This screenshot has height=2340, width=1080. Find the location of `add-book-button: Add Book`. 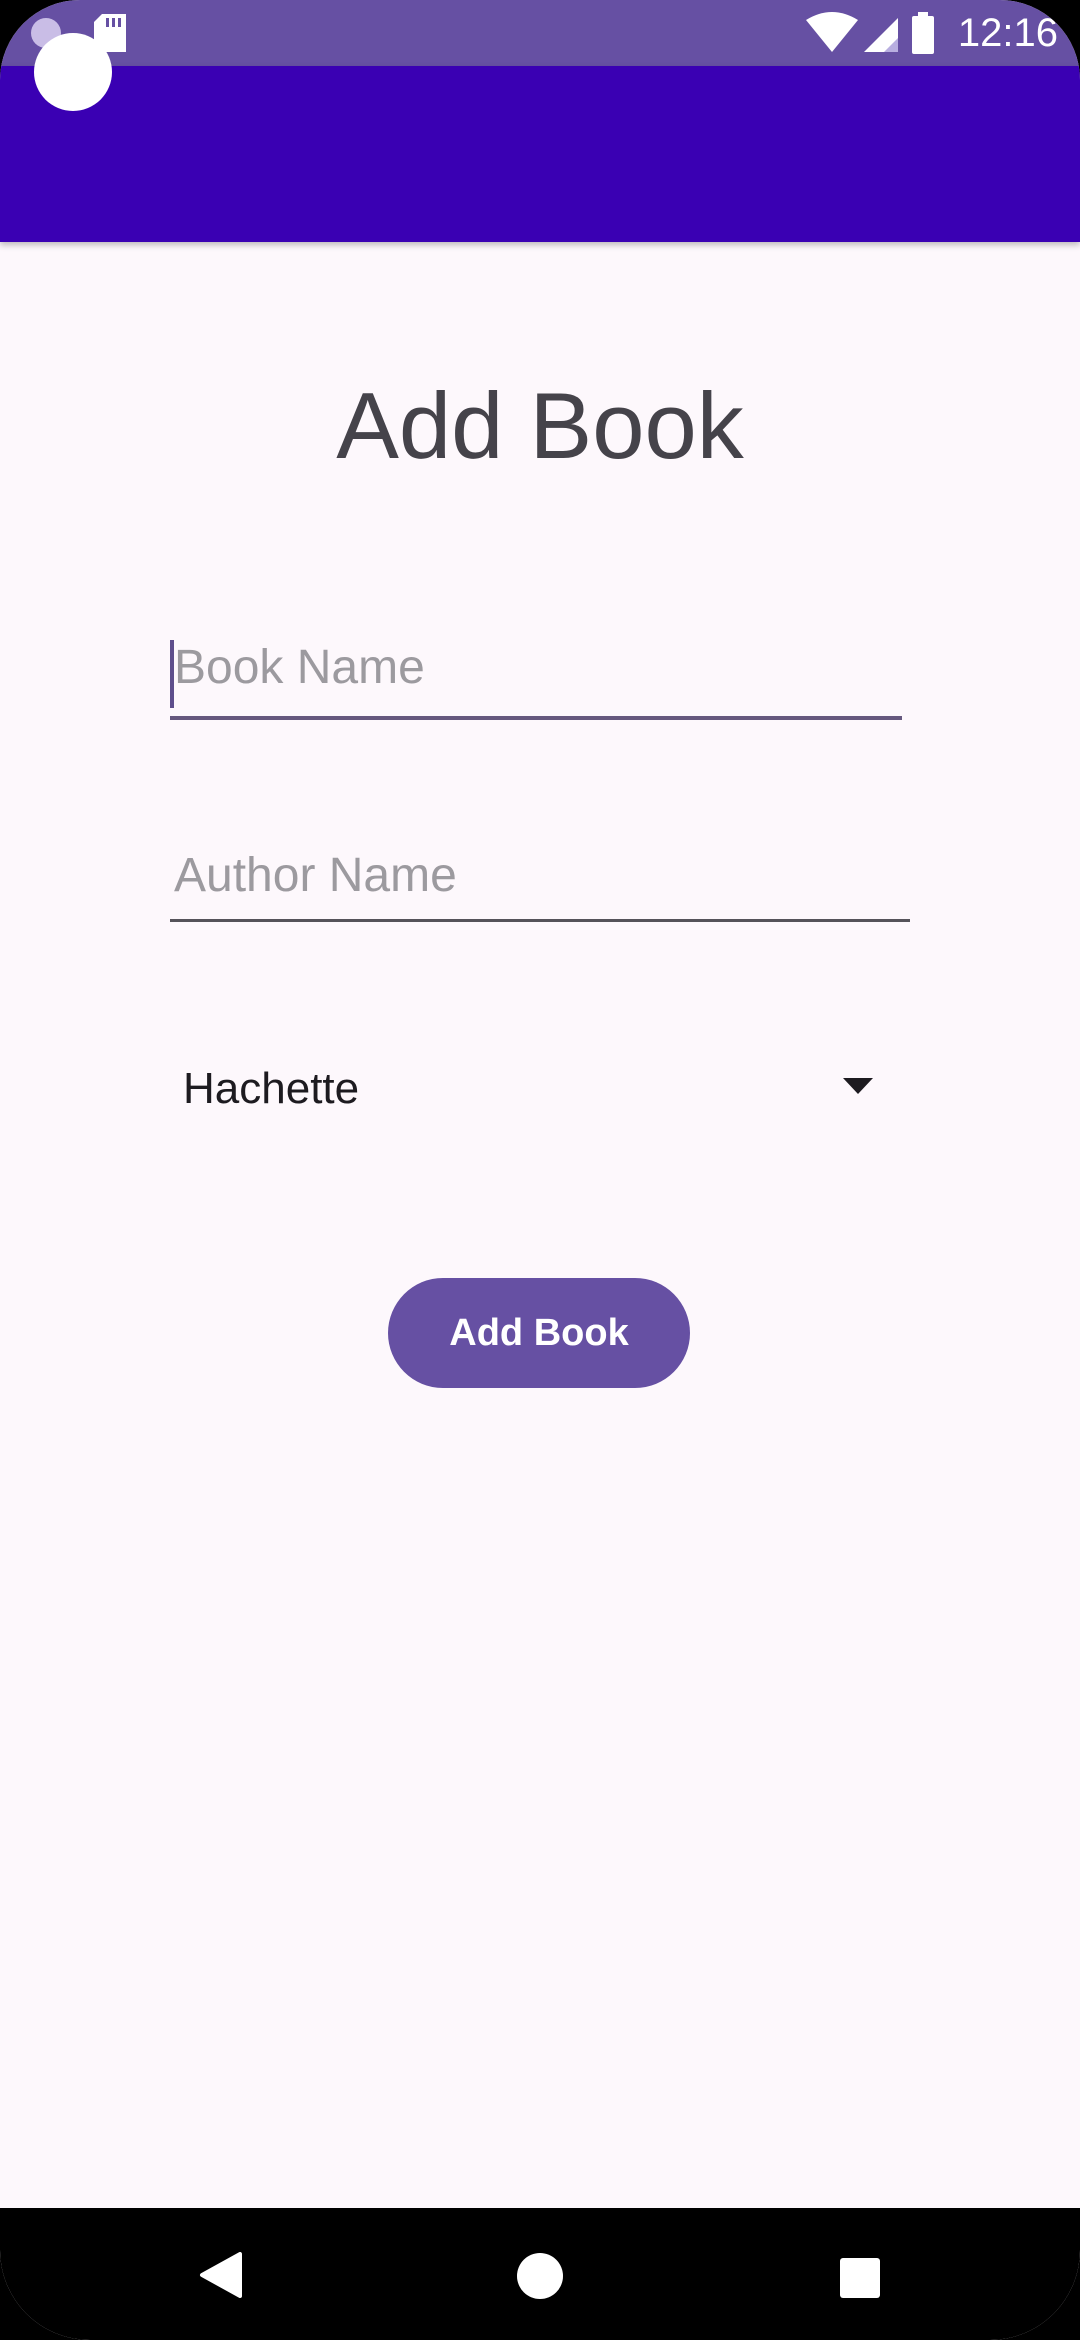

add-book-button: Add Book is located at coordinates (539, 1333).